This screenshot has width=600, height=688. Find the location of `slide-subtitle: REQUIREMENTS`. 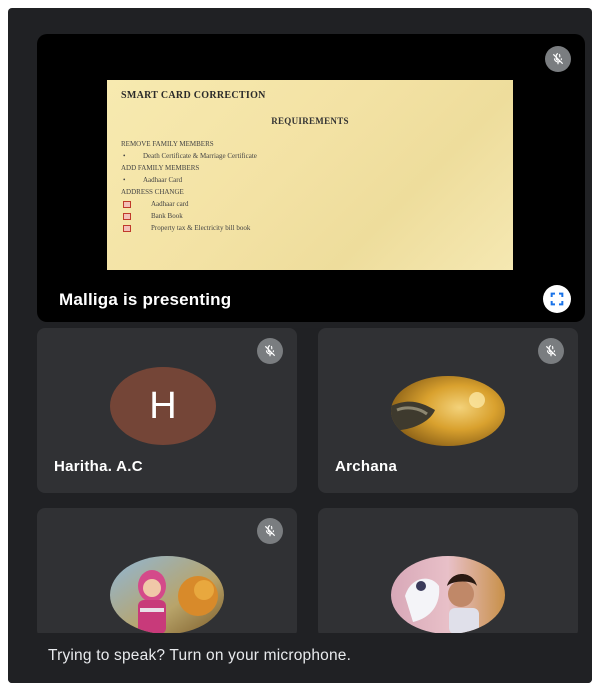

slide-subtitle: REQUIREMENTS is located at coordinates (310, 121).